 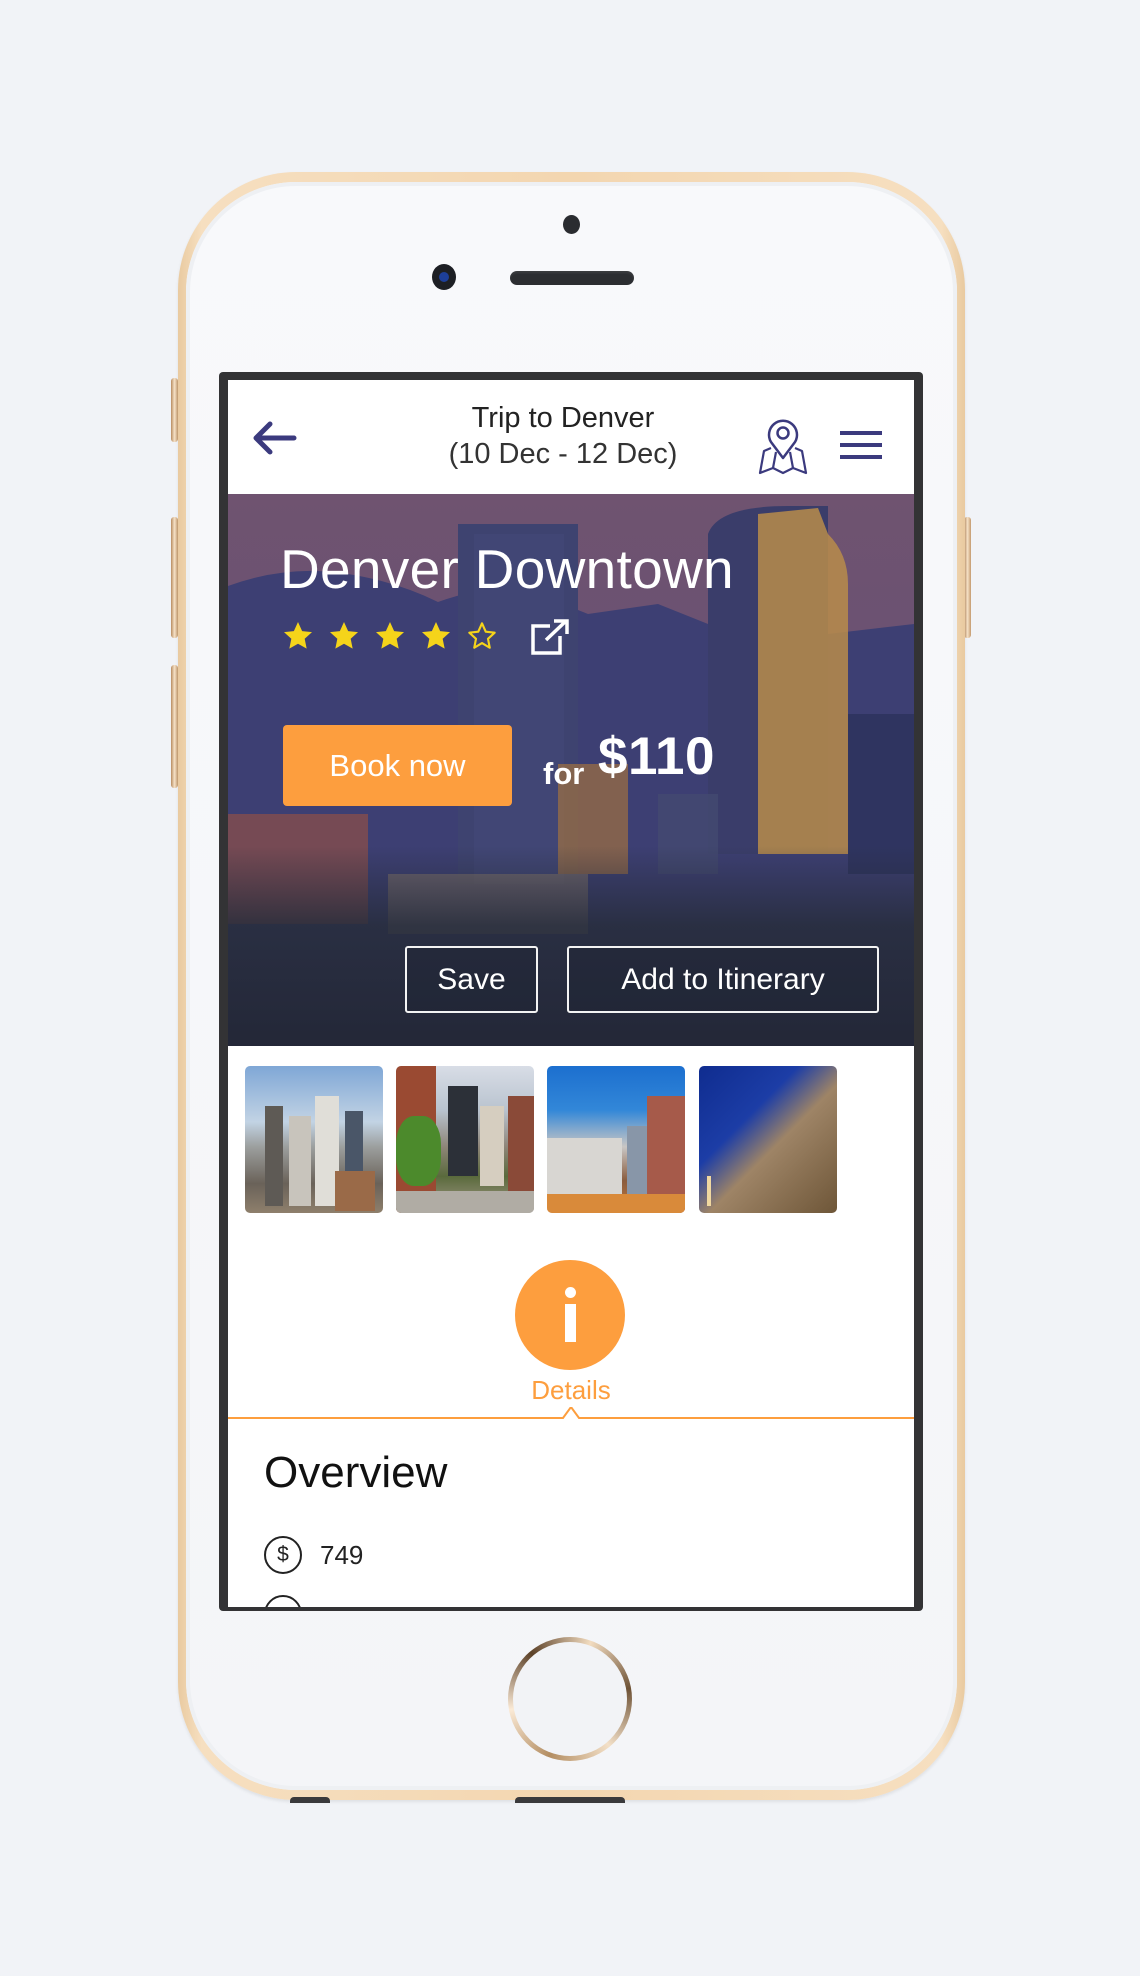 I want to click on photo-gallery, so click(x=571, y=1141).